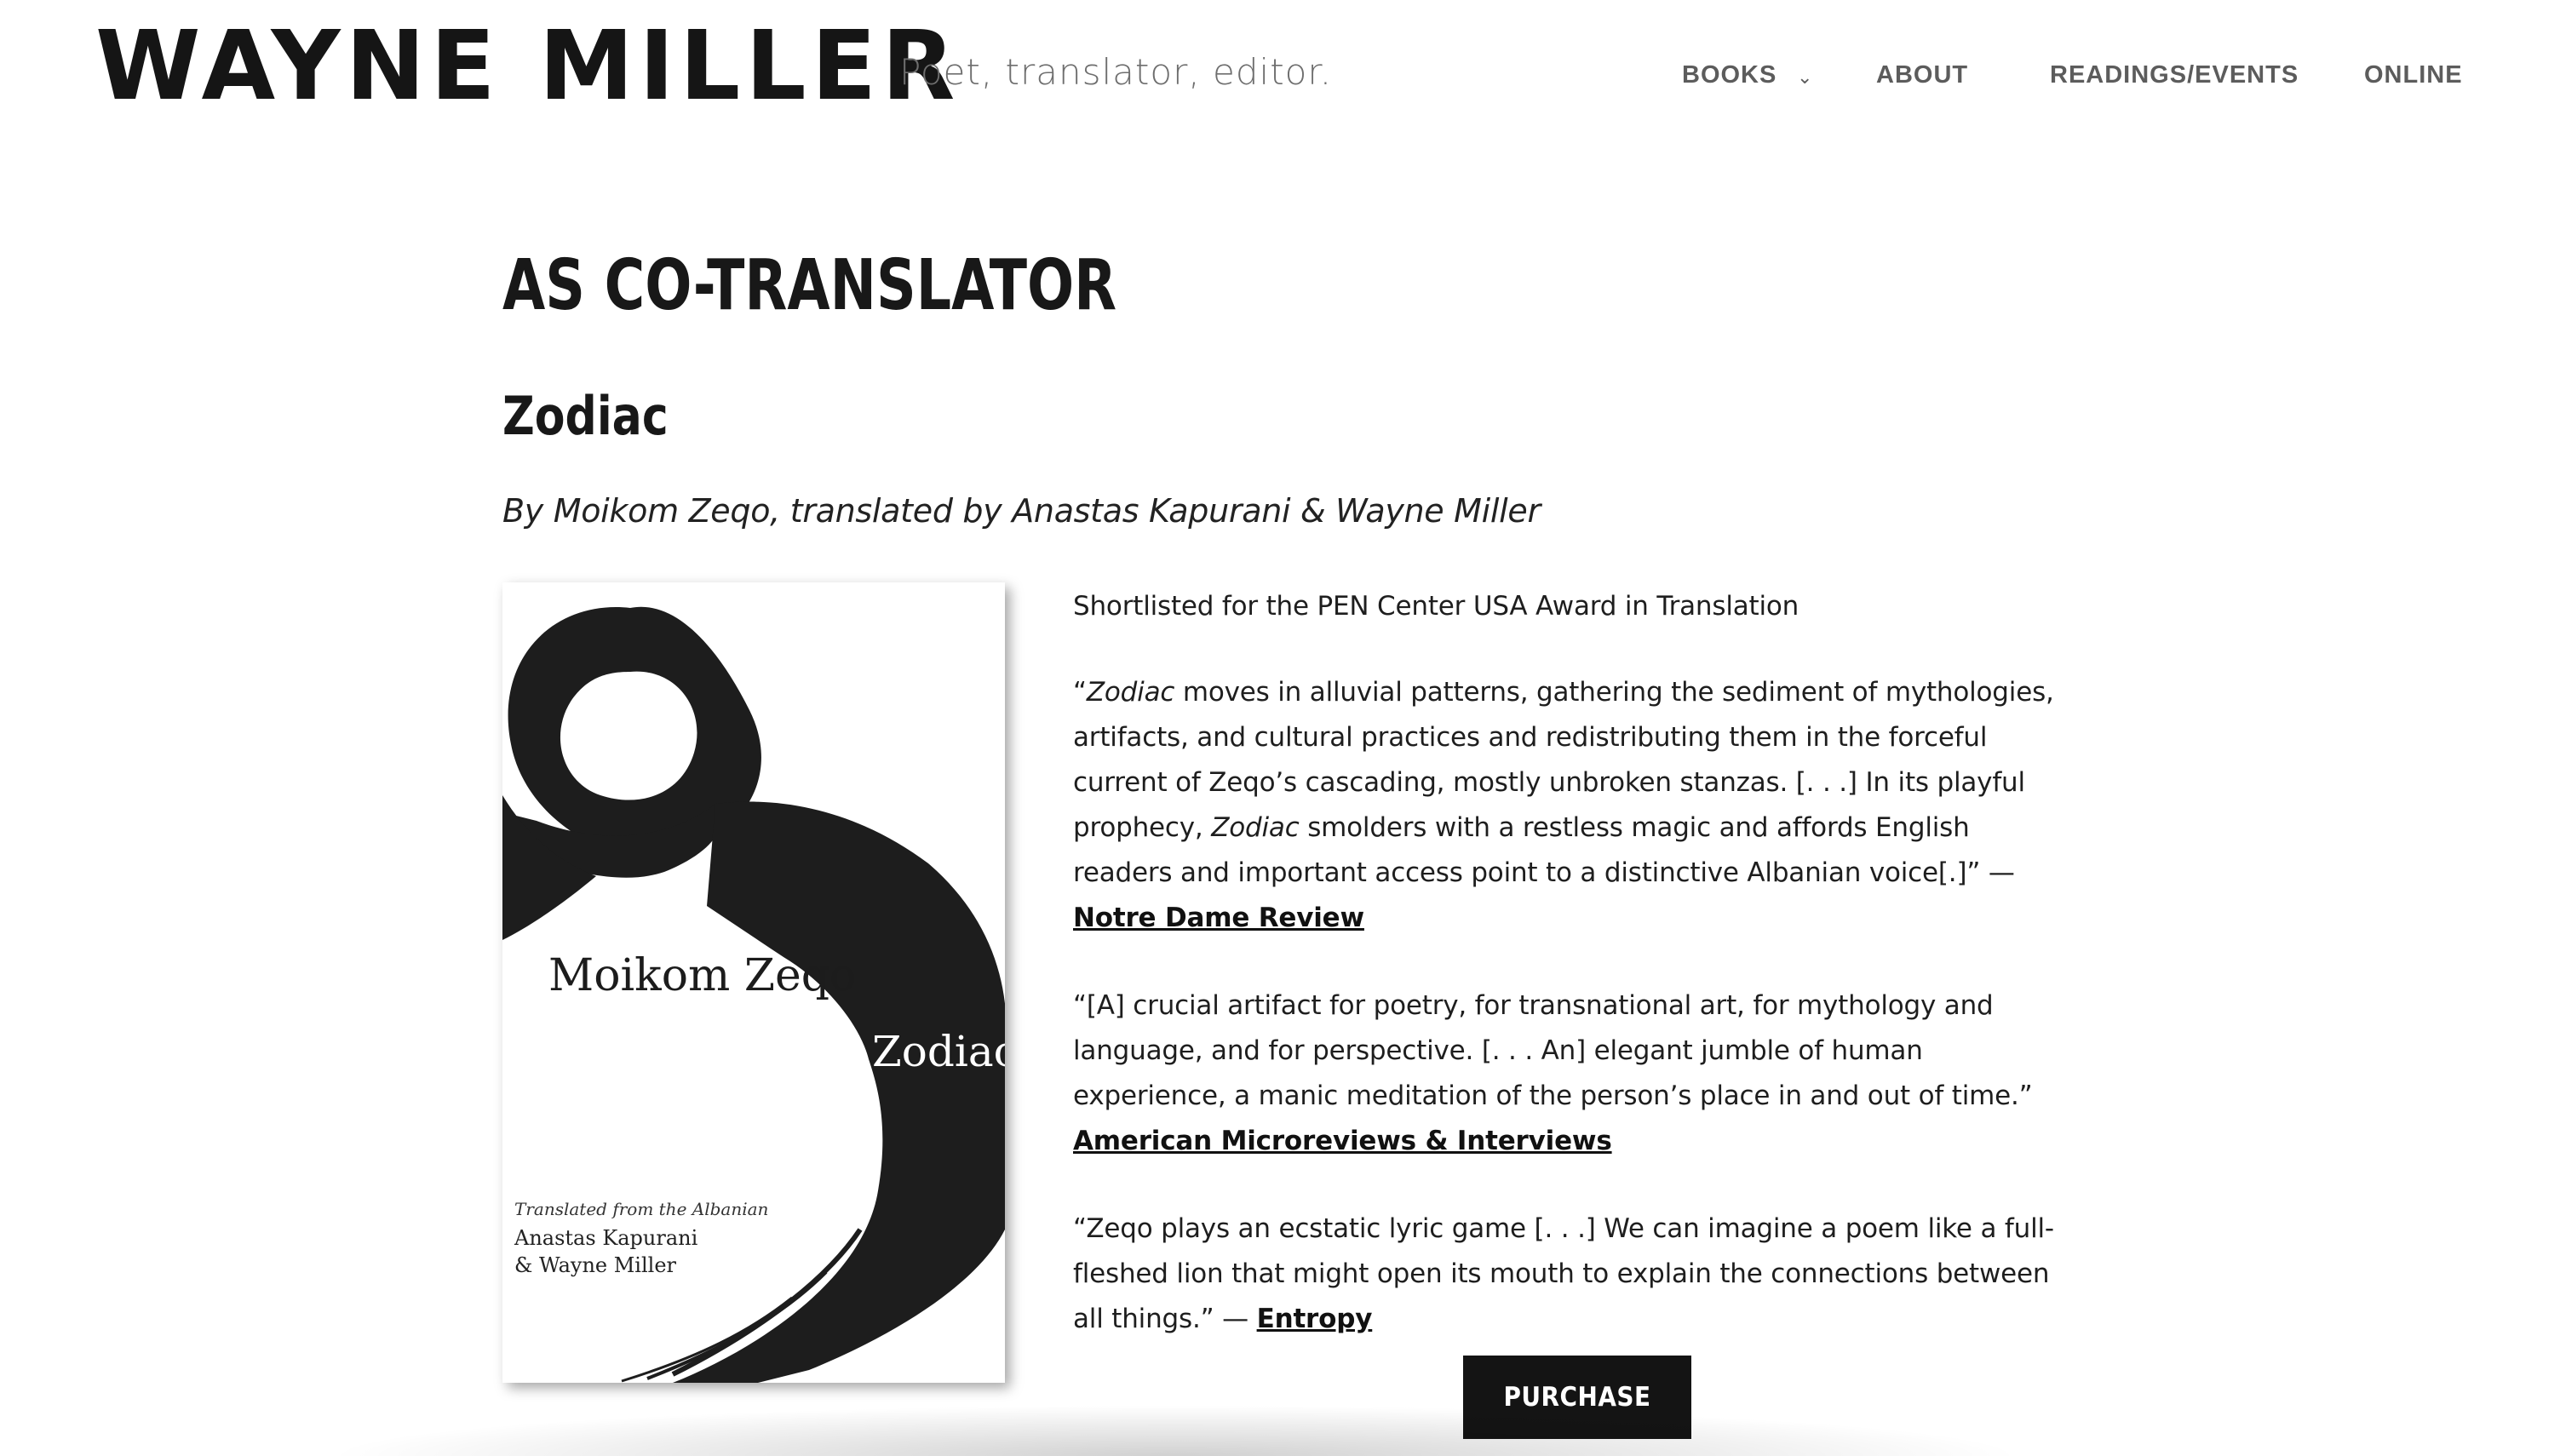 The image size is (2560, 1456). Describe the element at coordinates (641, 1209) in the screenshot. I see `cover-translated-note: Translated from the Albanian` at that location.